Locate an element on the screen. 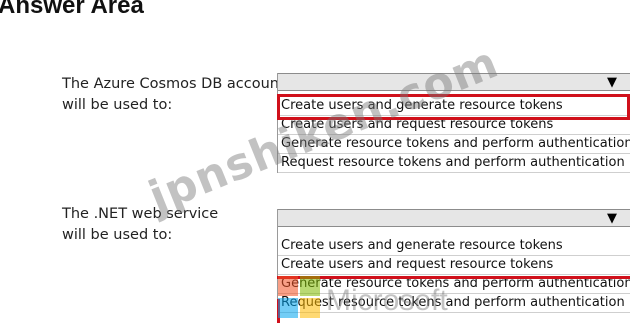 This screenshot has width=630, height=323. question-2-option-2: Create users and request resource tokens is located at coordinates (454, 265).